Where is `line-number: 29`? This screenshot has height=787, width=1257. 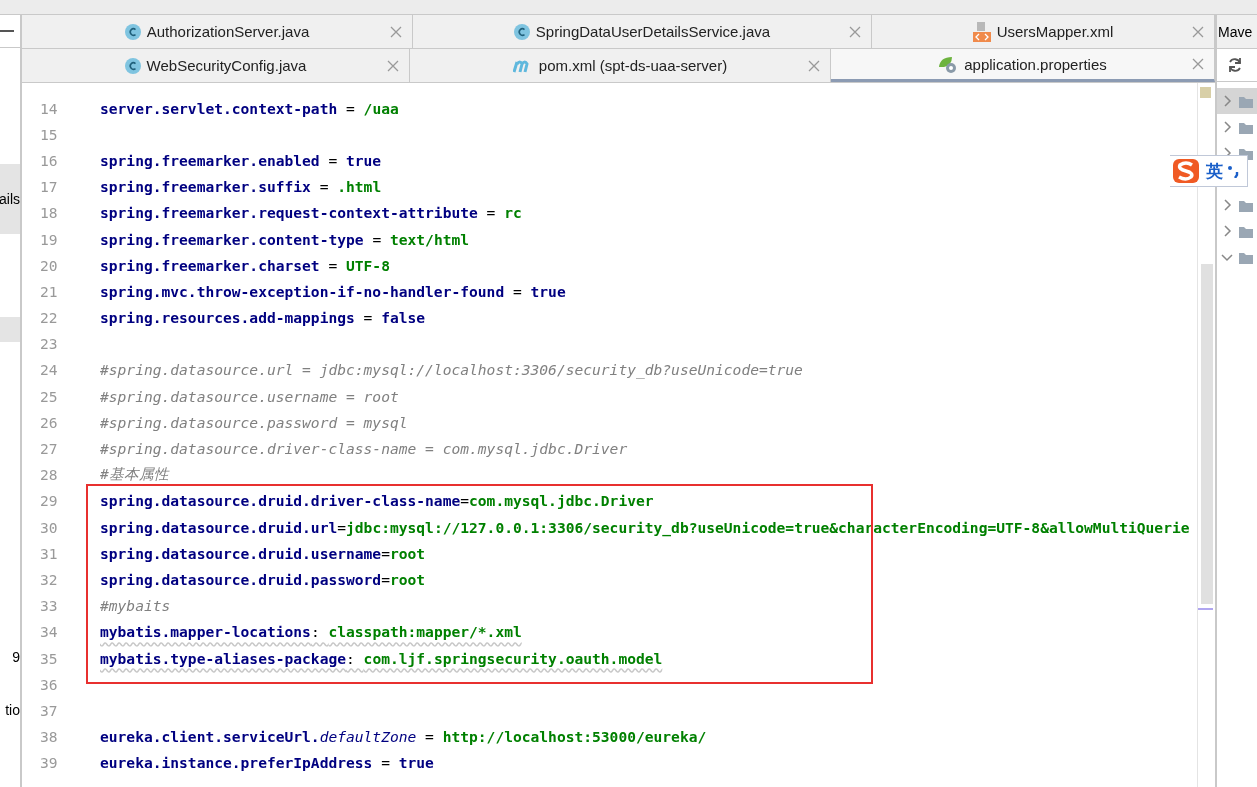 line-number: 29 is located at coordinates (49, 501).